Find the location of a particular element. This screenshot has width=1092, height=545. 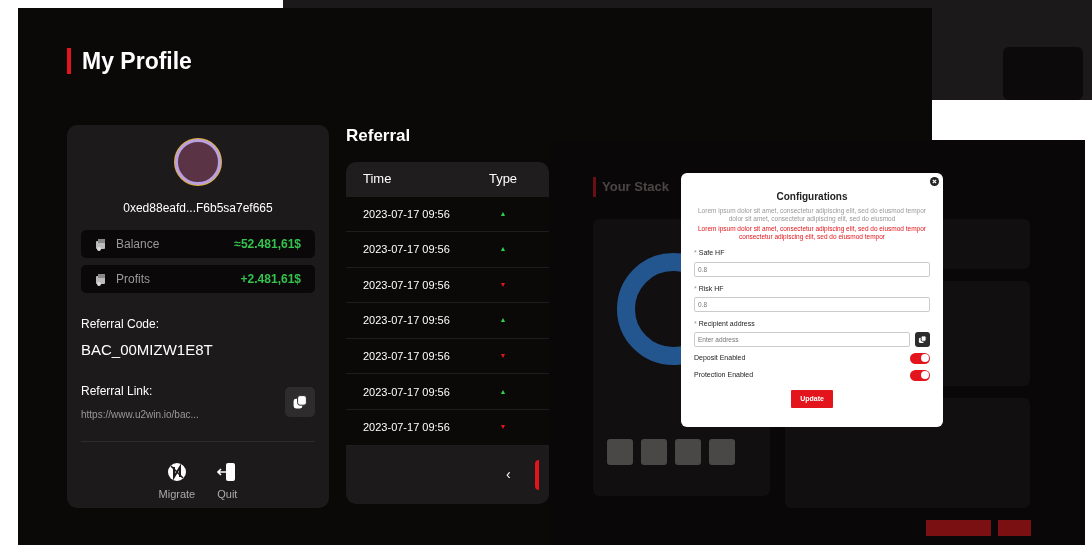

close-button is located at coordinates (934, 181).